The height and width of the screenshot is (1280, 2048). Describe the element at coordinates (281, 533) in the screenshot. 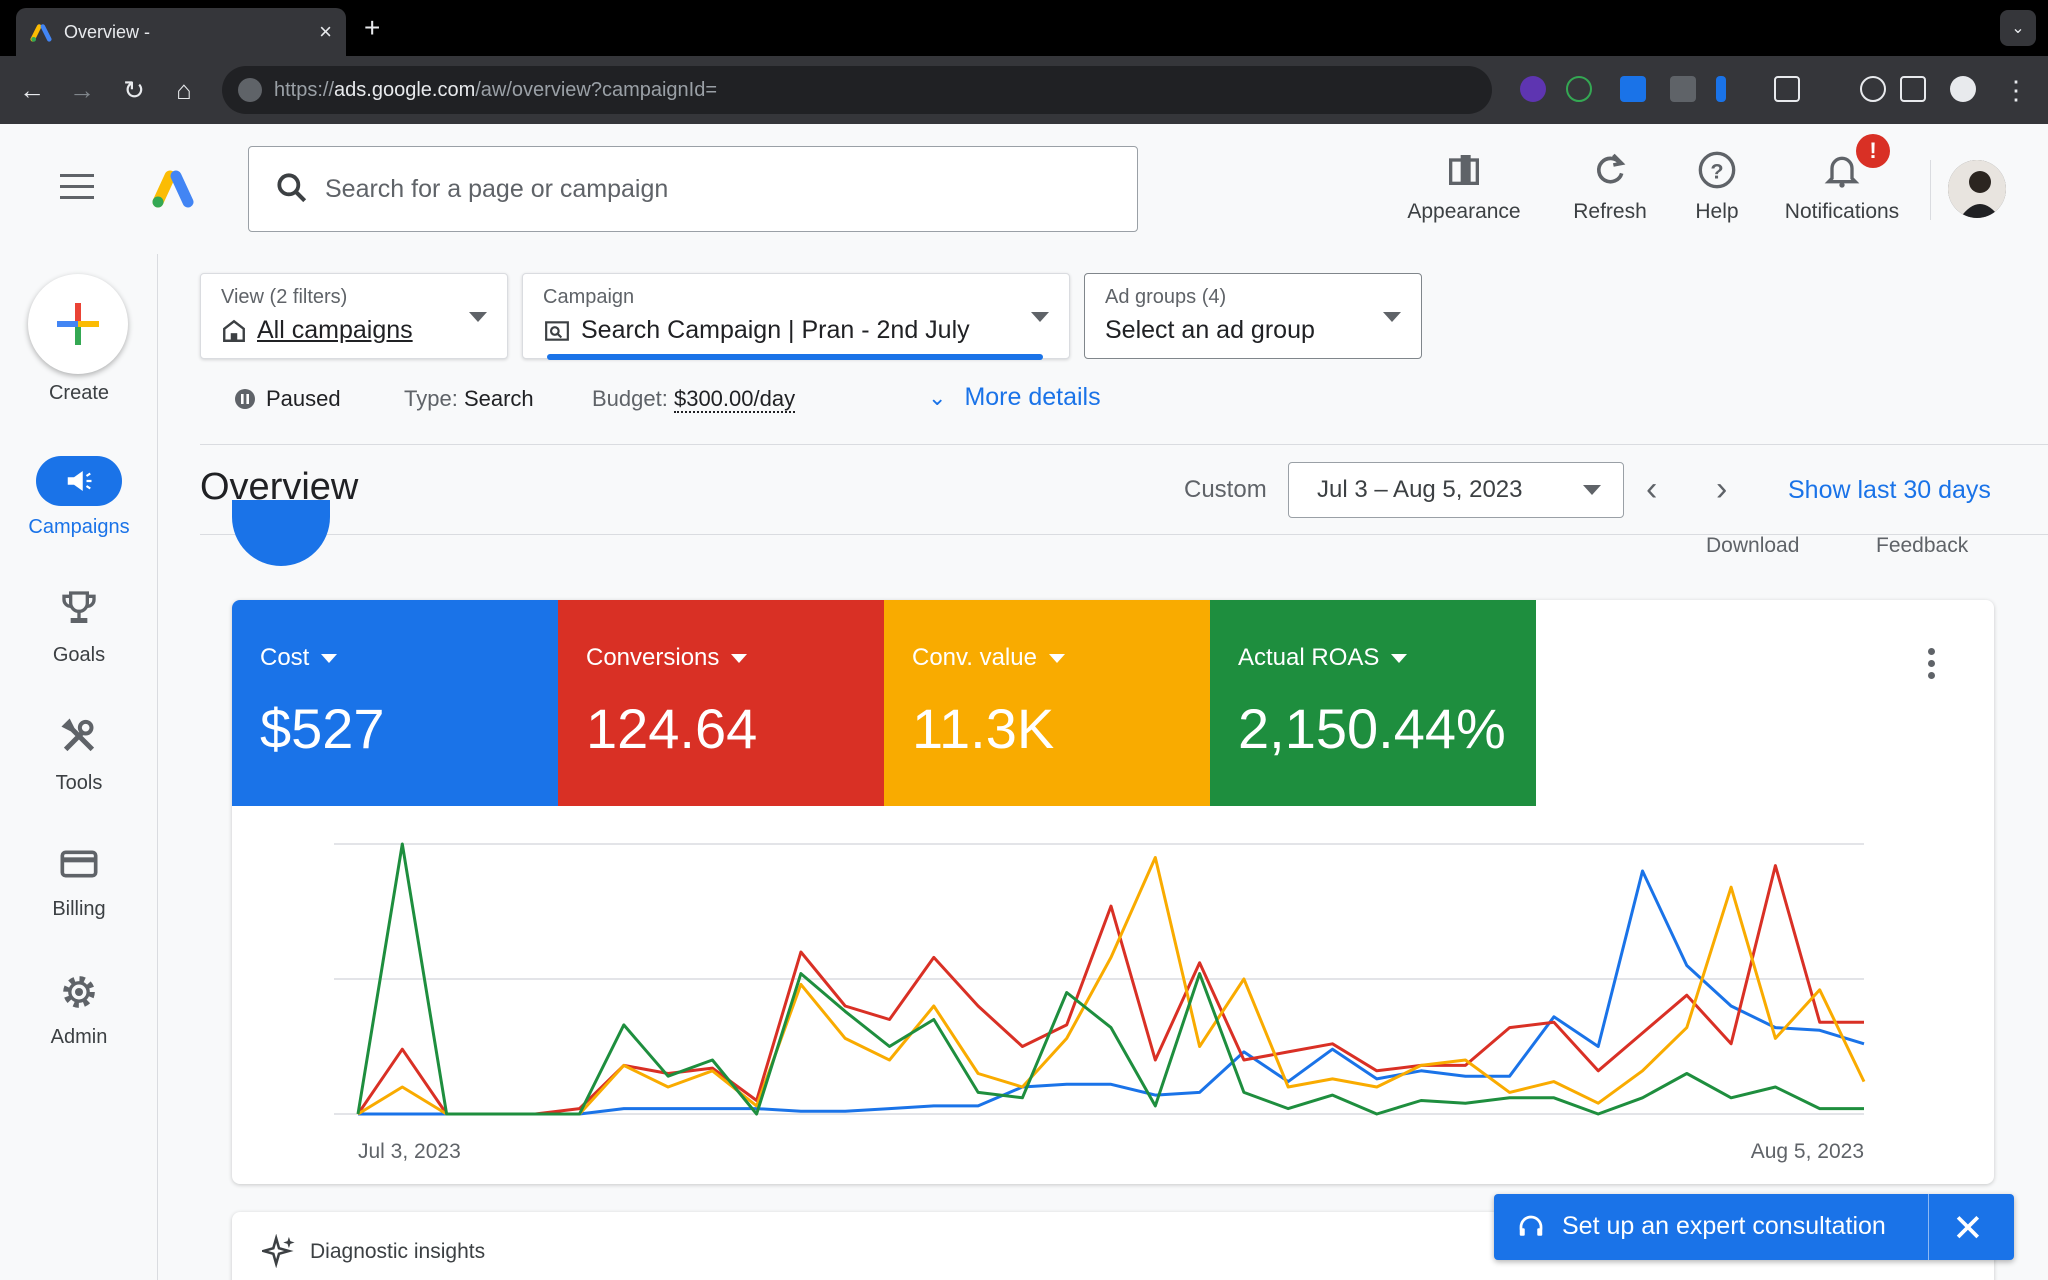

I see `scroll-fab` at that location.